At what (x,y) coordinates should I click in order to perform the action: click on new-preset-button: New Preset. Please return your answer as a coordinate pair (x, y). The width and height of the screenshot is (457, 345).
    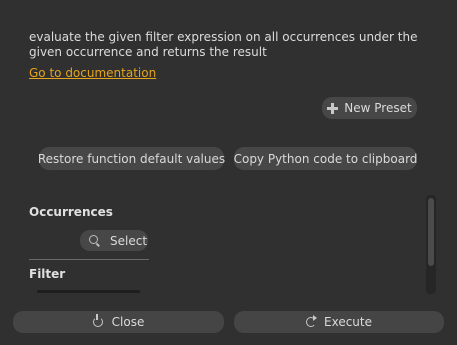
    Looking at the image, I should click on (369, 108).